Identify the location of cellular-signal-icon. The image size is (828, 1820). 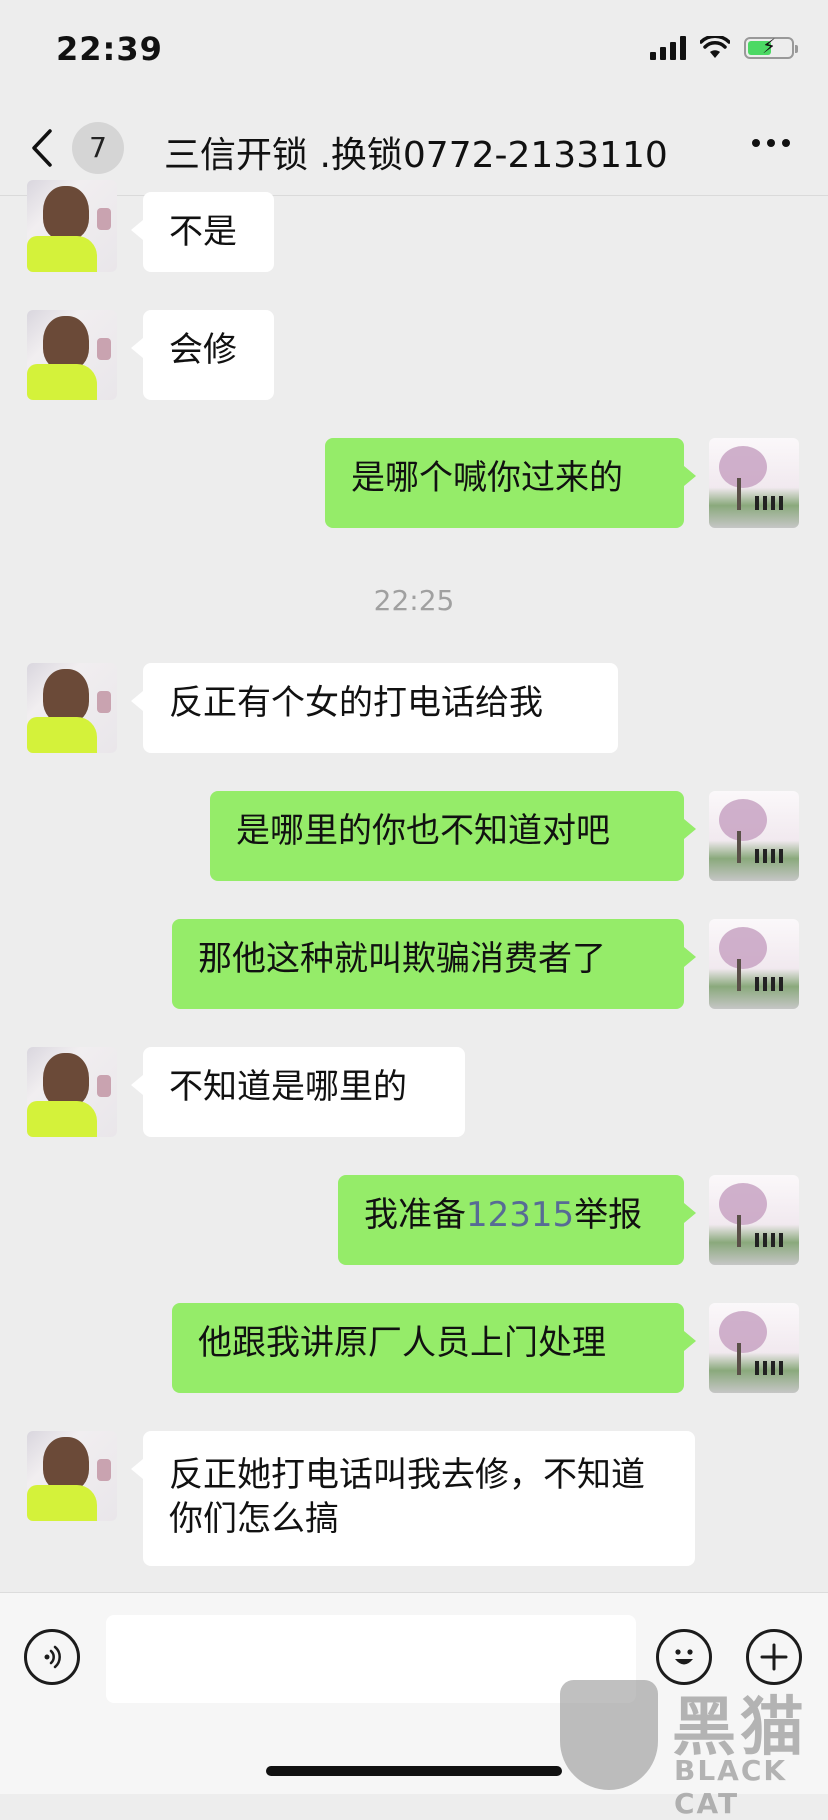
(668, 48).